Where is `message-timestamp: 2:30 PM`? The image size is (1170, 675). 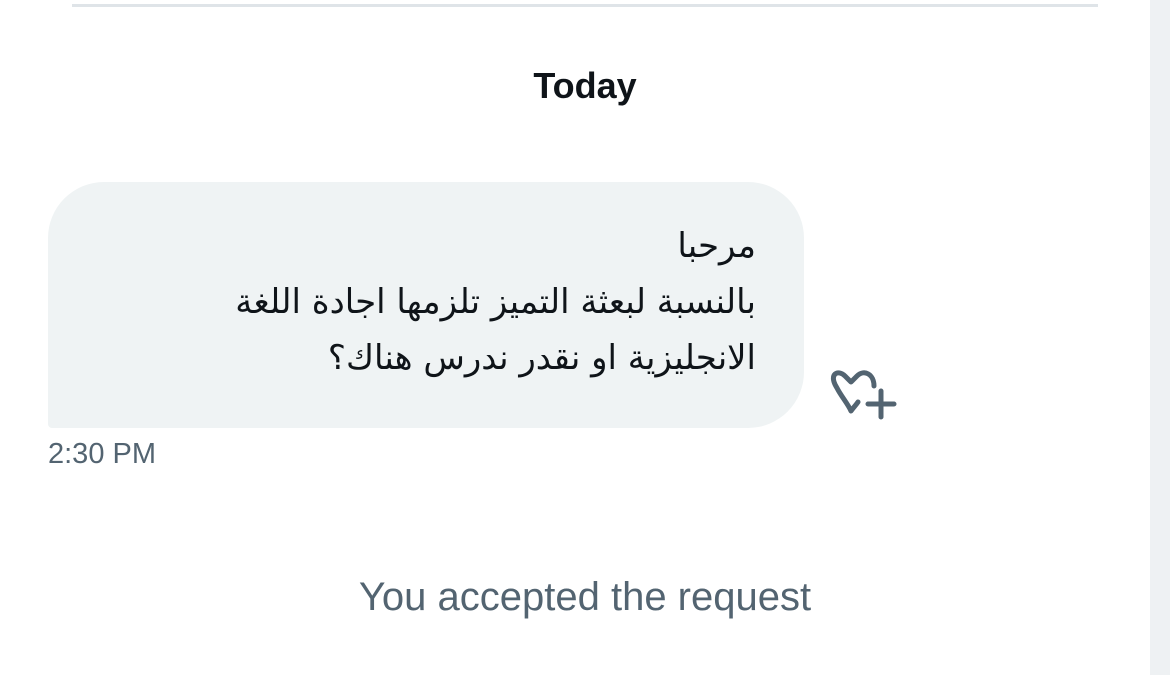 message-timestamp: 2:30 PM is located at coordinates (102, 454).